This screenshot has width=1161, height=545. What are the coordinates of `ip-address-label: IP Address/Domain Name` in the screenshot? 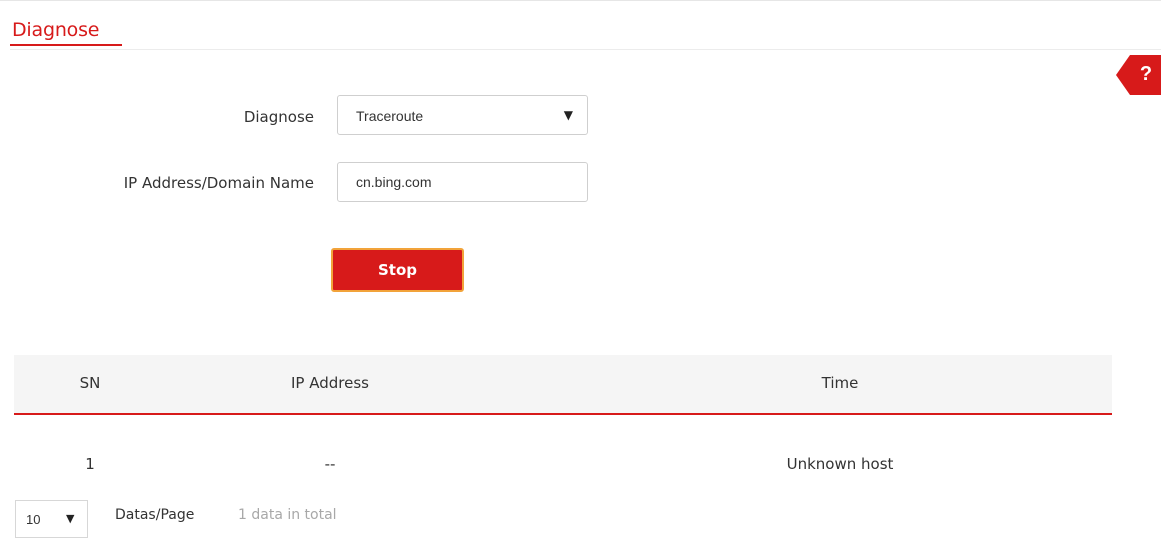 It's located at (218, 183).